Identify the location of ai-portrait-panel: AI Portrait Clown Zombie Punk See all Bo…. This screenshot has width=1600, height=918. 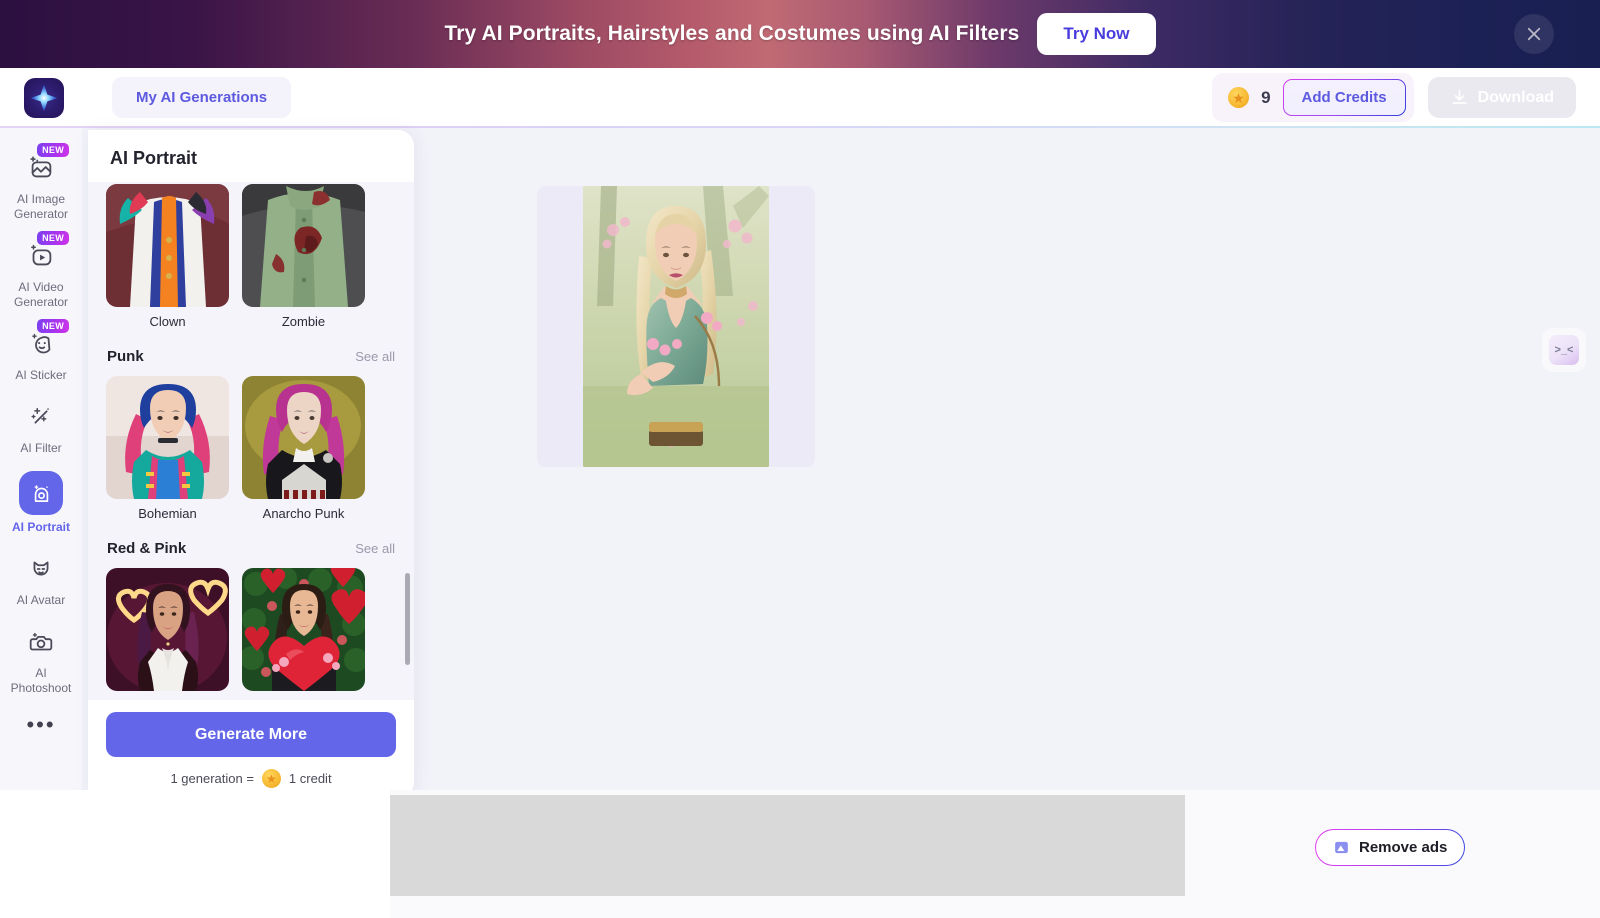
(251, 464).